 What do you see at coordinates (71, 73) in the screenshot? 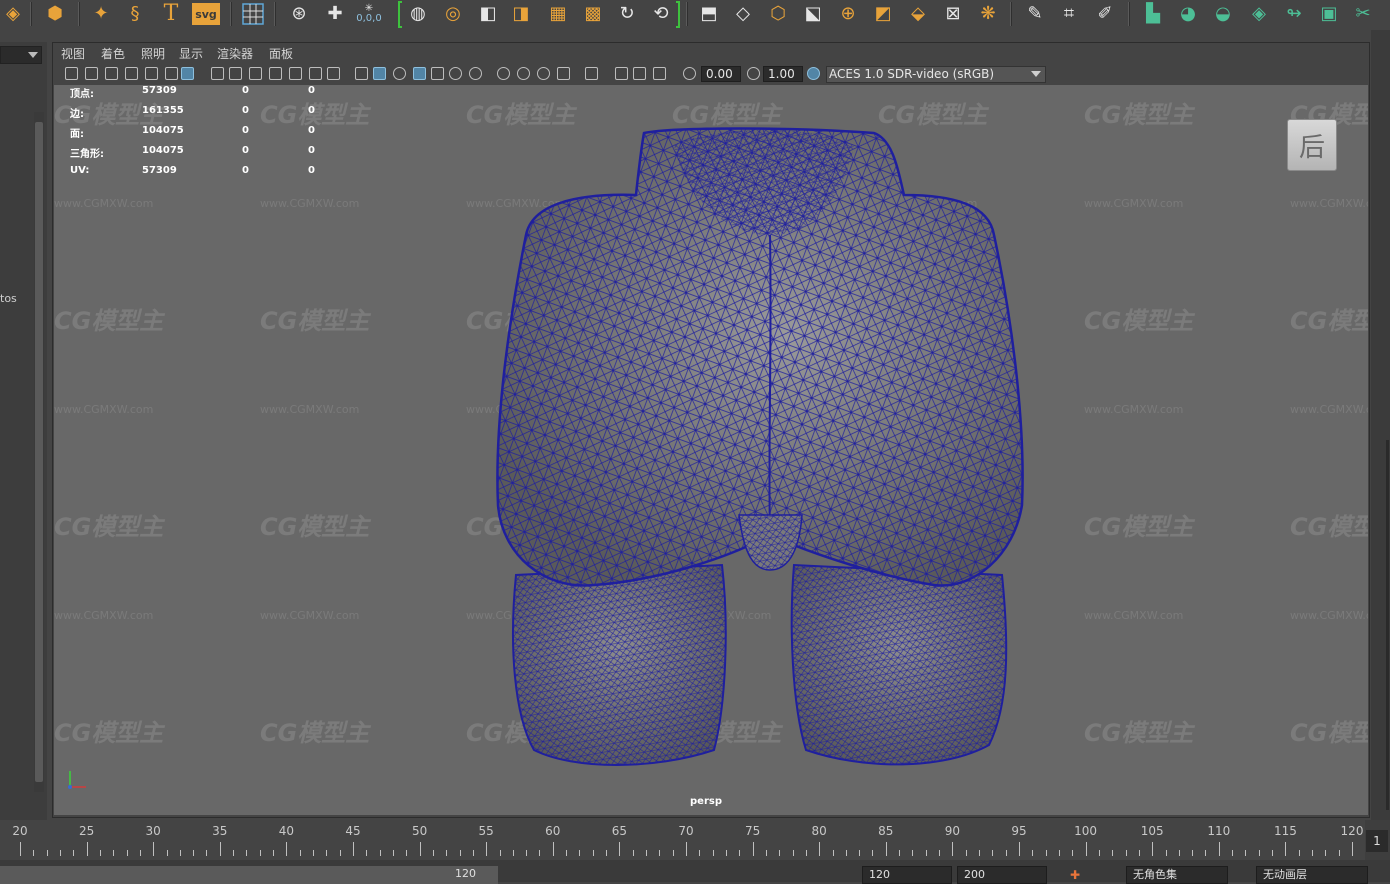
I see `select-camera-icon` at bounding box center [71, 73].